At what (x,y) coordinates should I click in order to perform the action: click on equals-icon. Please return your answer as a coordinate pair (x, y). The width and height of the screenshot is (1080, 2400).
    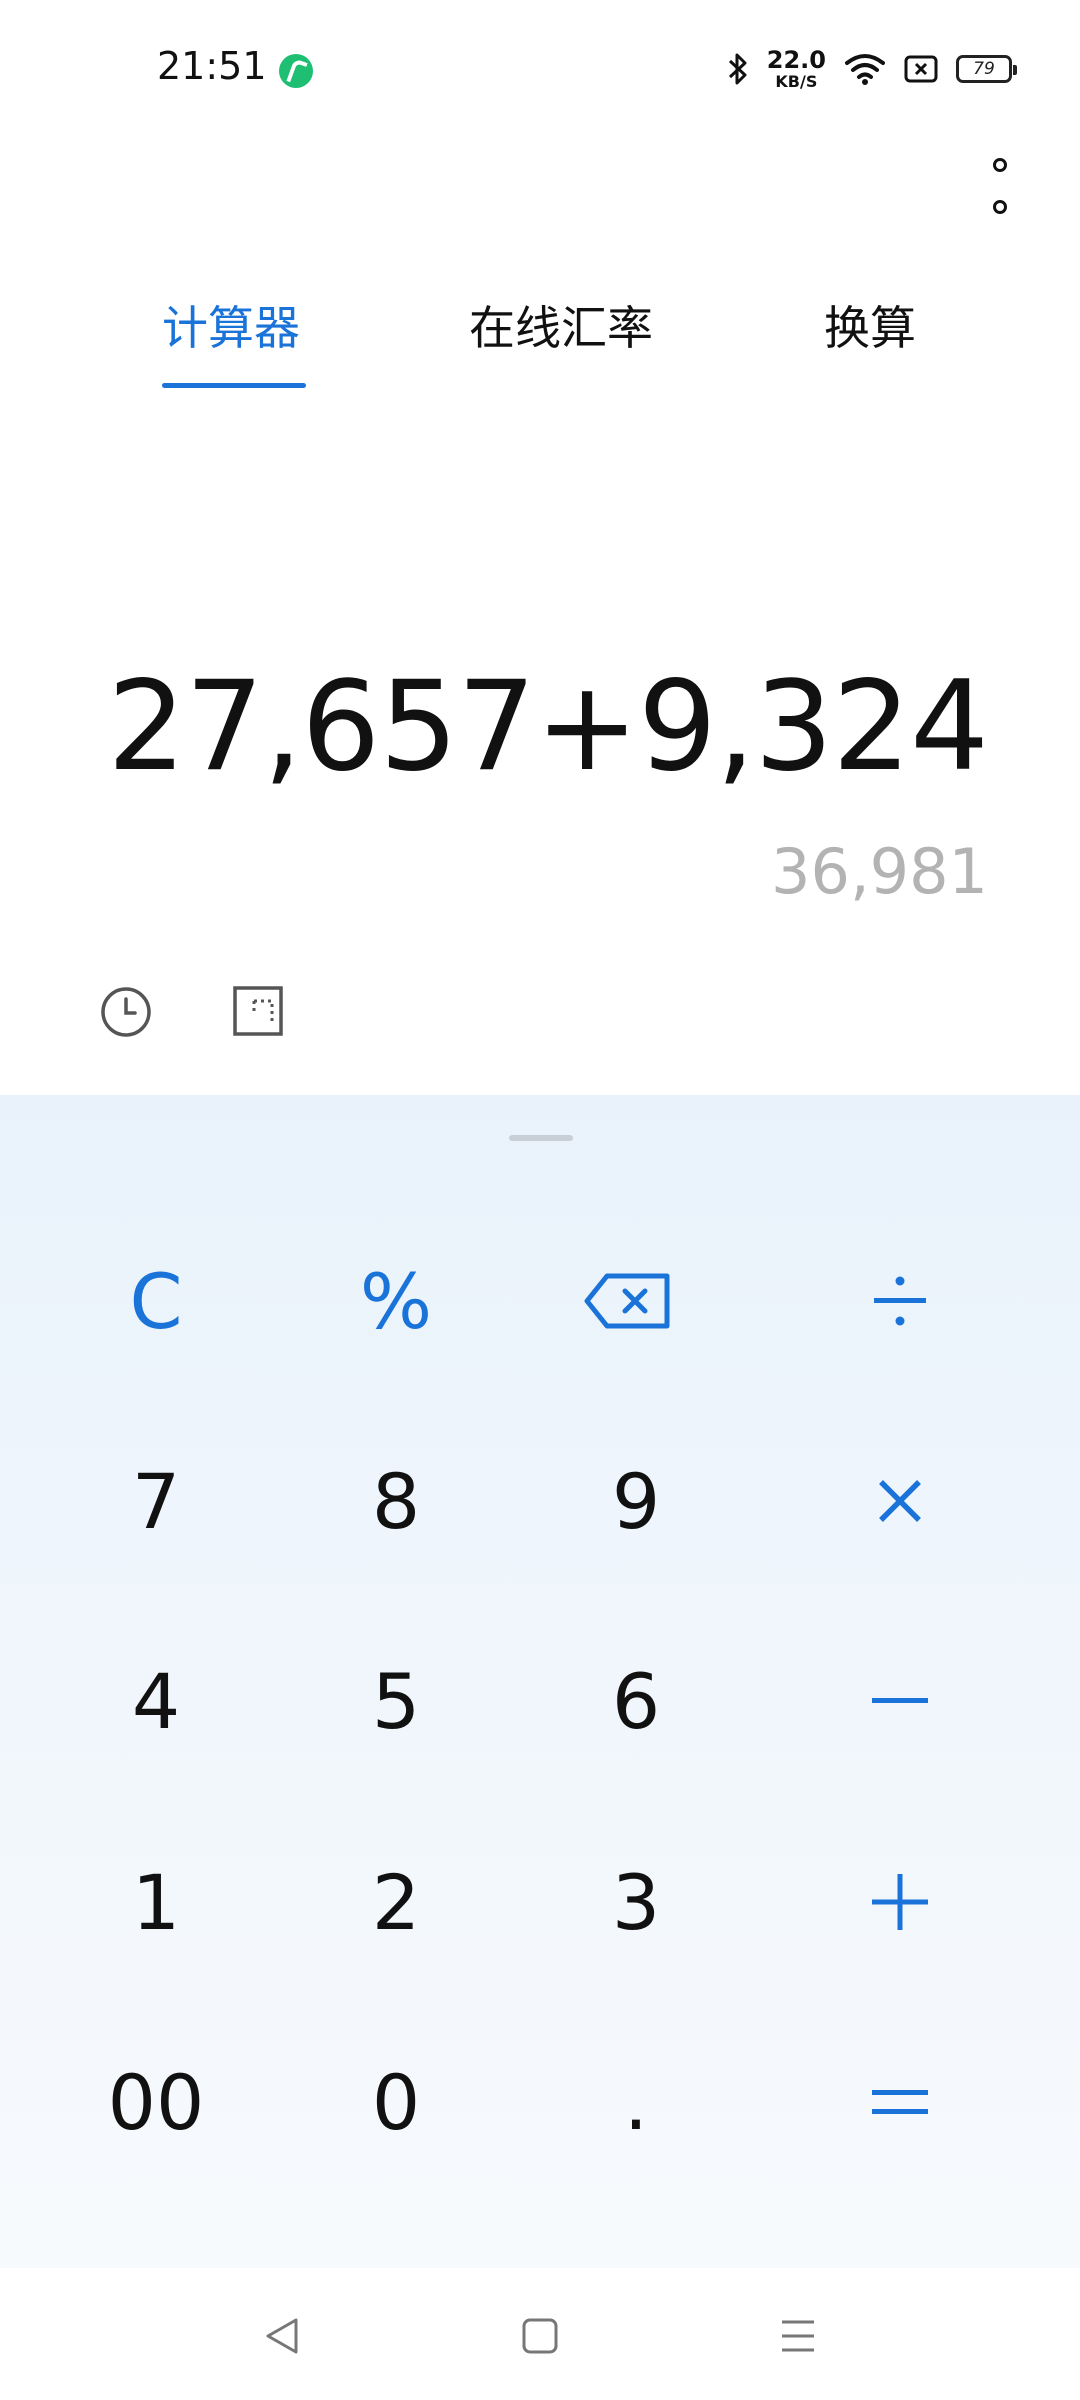
    Looking at the image, I should click on (900, 2102).